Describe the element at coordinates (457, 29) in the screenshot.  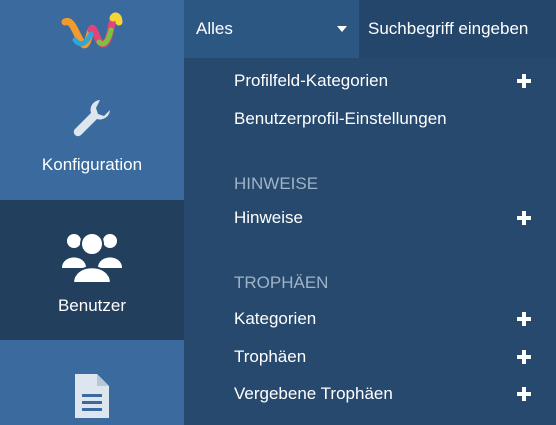
I see `search-input` at that location.